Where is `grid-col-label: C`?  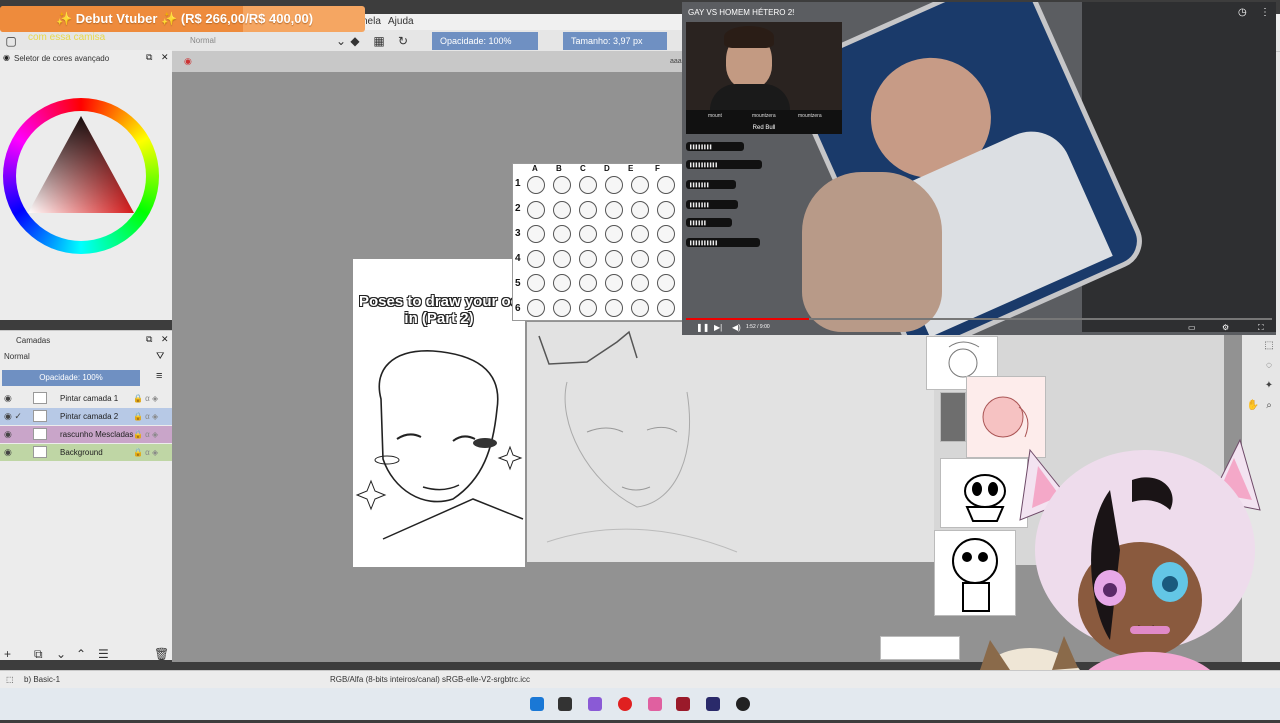
grid-col-label: C is located at coordinates (583, 168).